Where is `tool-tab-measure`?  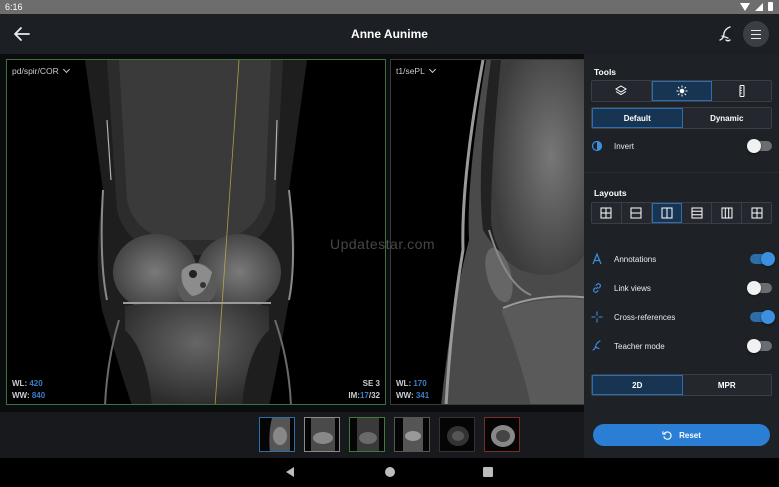
tool-tab-measure is located at coordinates (741, 91).